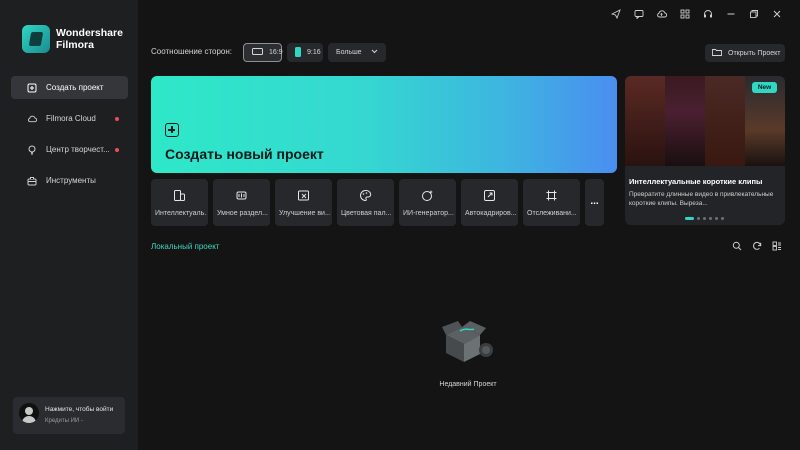 This screenshot has height=450, width=800. What do you see at coordinates (36, 39) in the screenshot?
I see `filmora-logo-icon` at bounding box center [36, 39].